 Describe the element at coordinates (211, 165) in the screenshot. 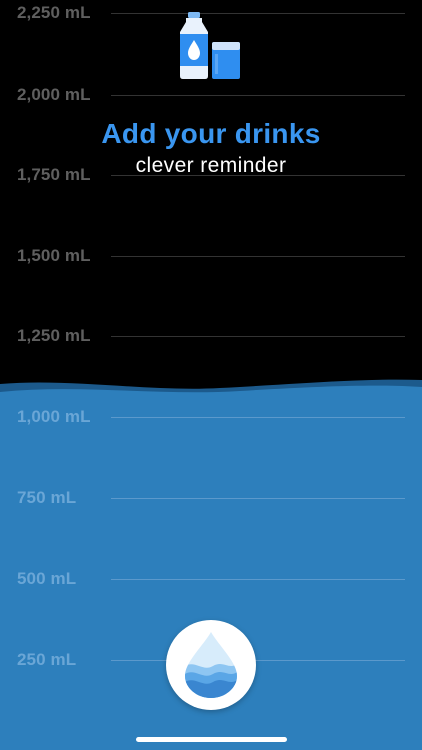

I see `page-subtitle: clever reminder` at that location.